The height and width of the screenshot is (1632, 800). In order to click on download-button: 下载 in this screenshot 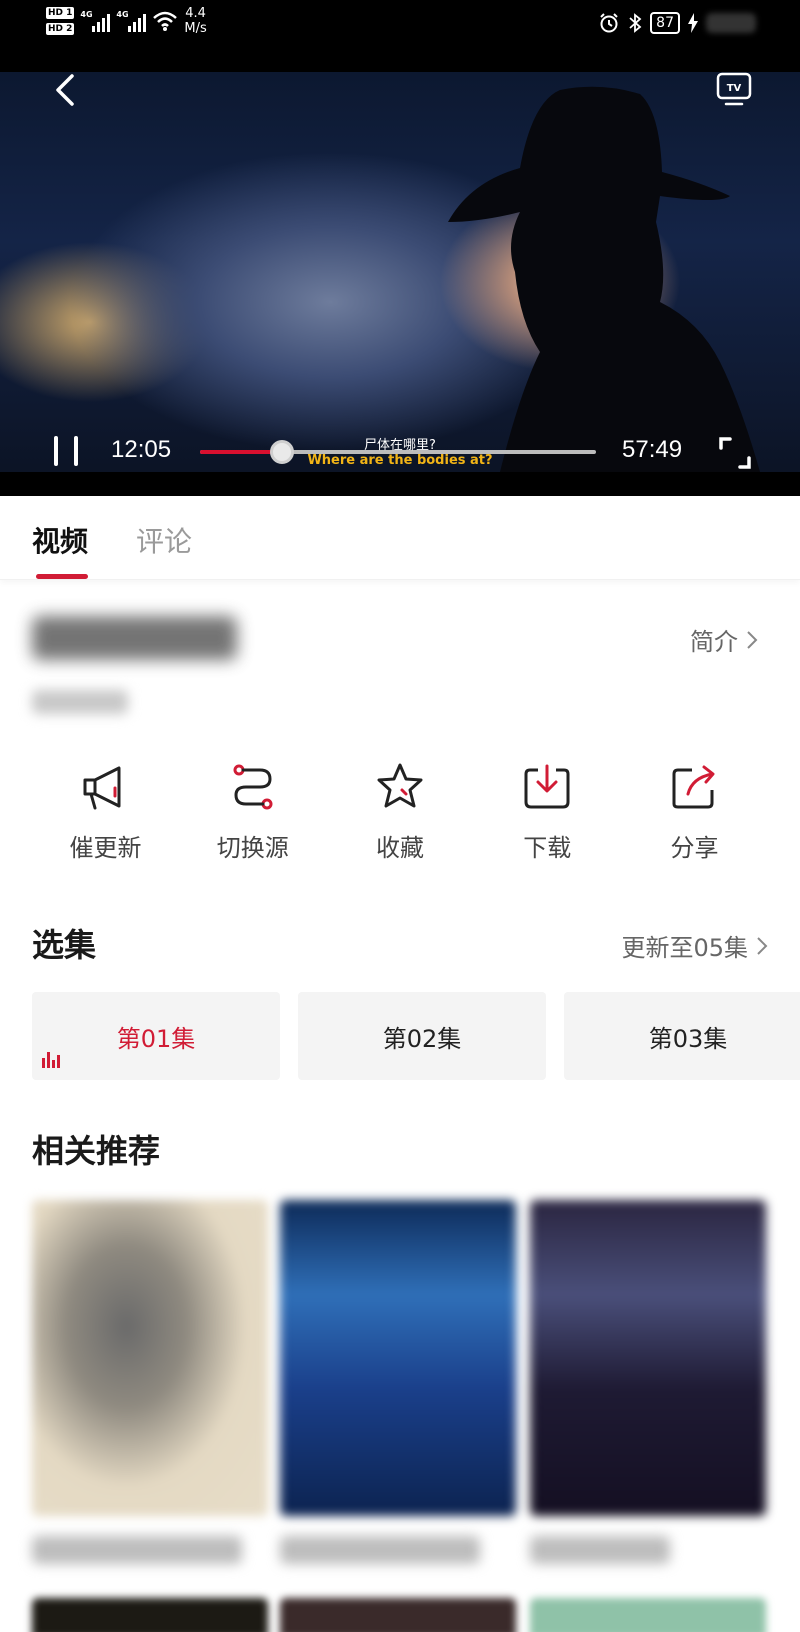, I will do `click(547, 811)`.